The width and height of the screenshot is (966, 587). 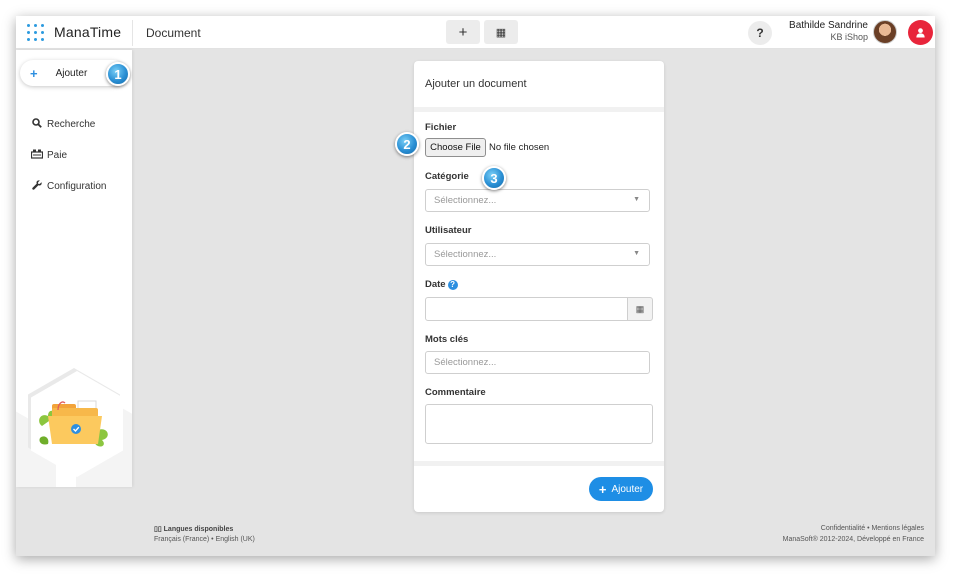 I want to click on choose-file-button: Choose File, so click(x=455, y=147).